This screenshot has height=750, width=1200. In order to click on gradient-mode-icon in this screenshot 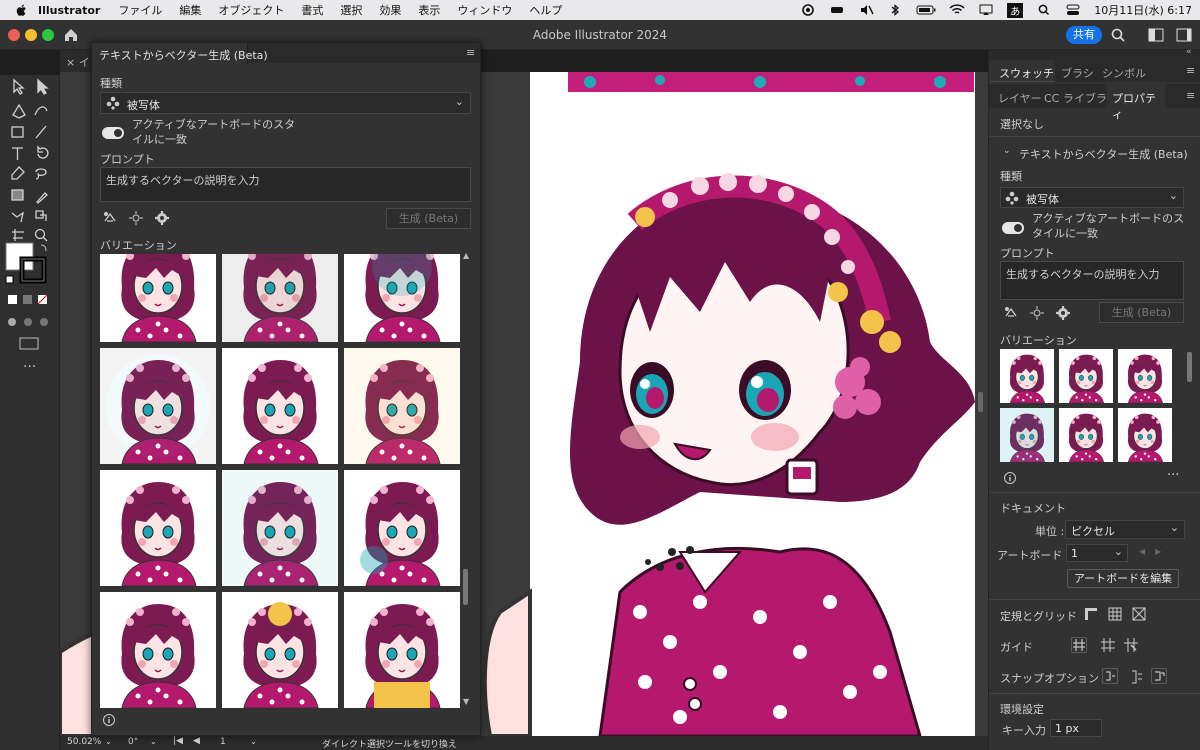, I will do `click(27, 299)`.